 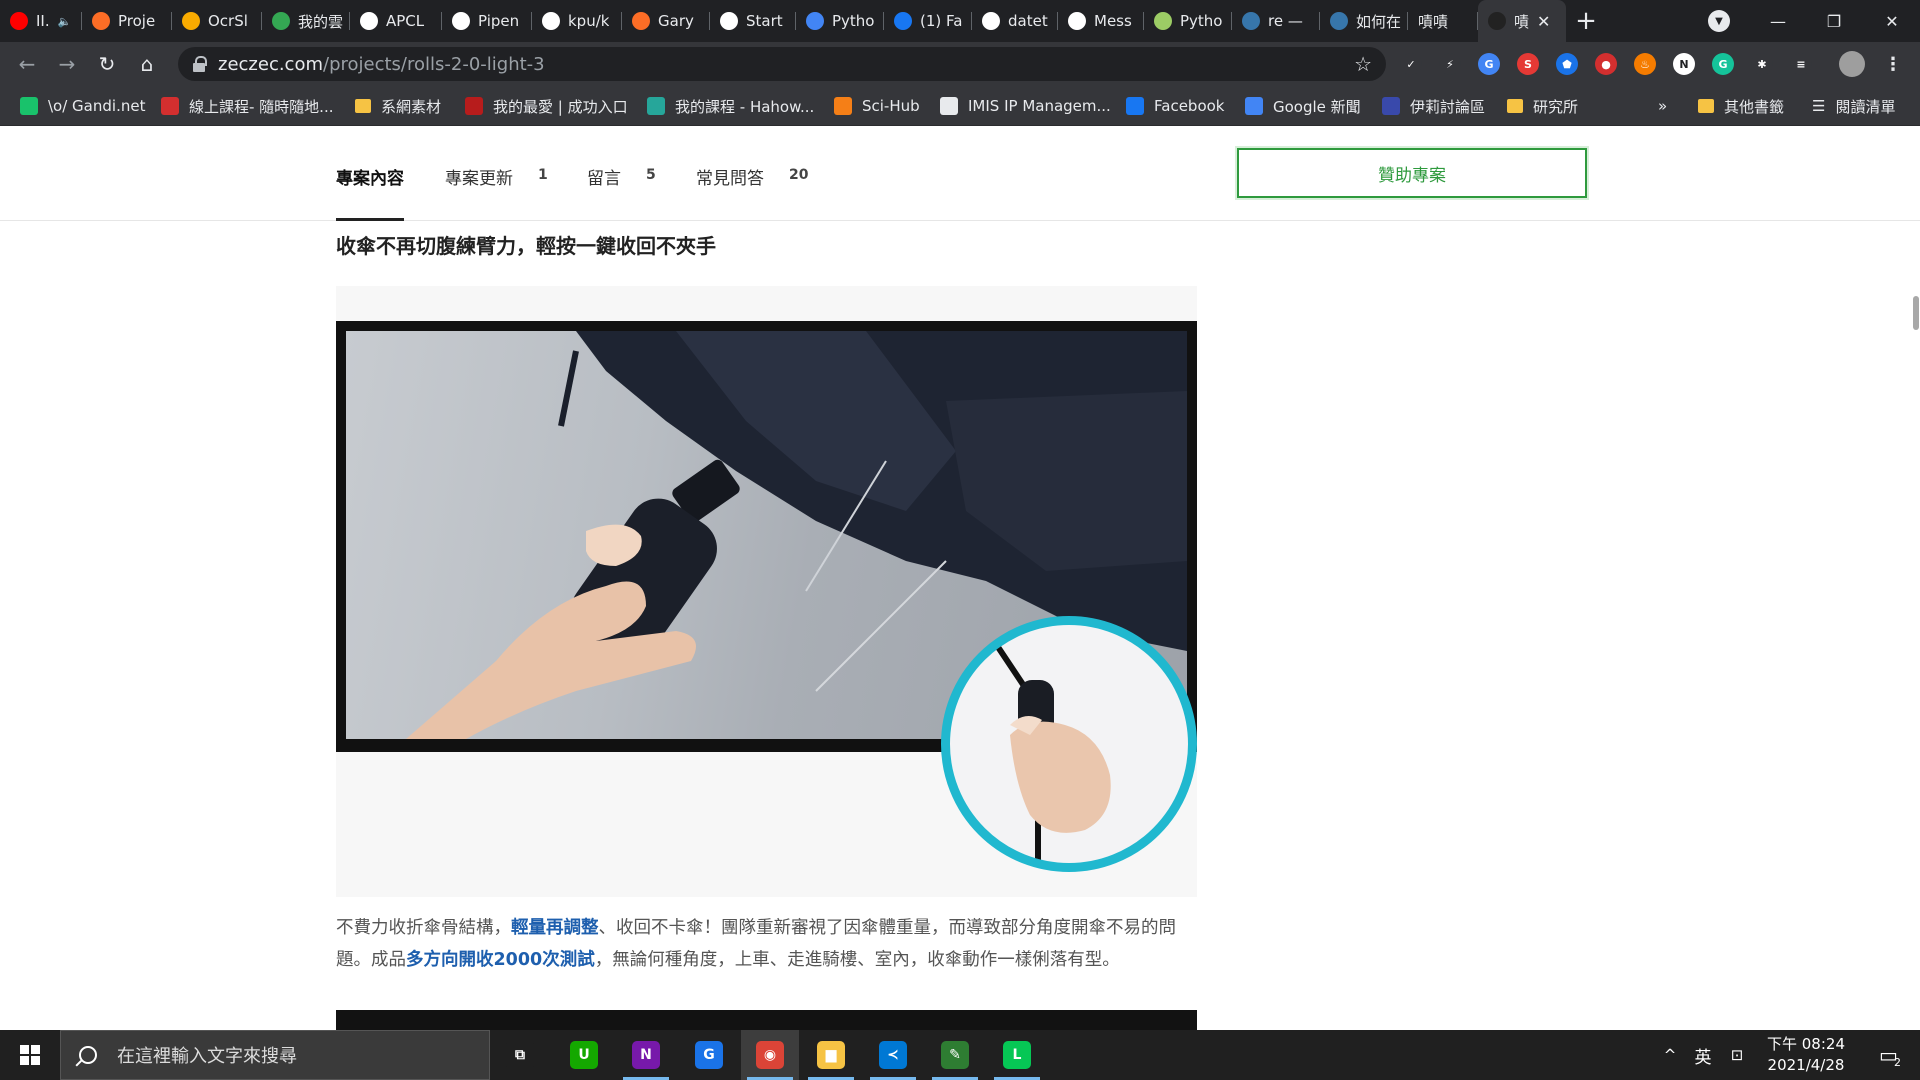 I want to click on translate-extension-icon: G, so click(x=1489, y=64).